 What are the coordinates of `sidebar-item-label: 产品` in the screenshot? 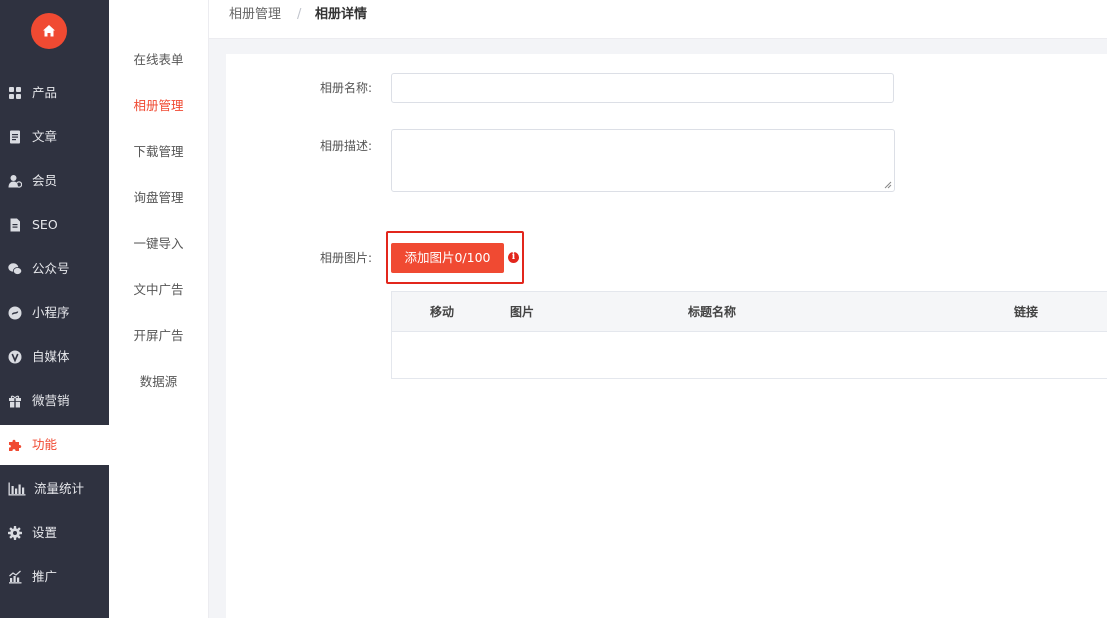 It's located at (45, 92).